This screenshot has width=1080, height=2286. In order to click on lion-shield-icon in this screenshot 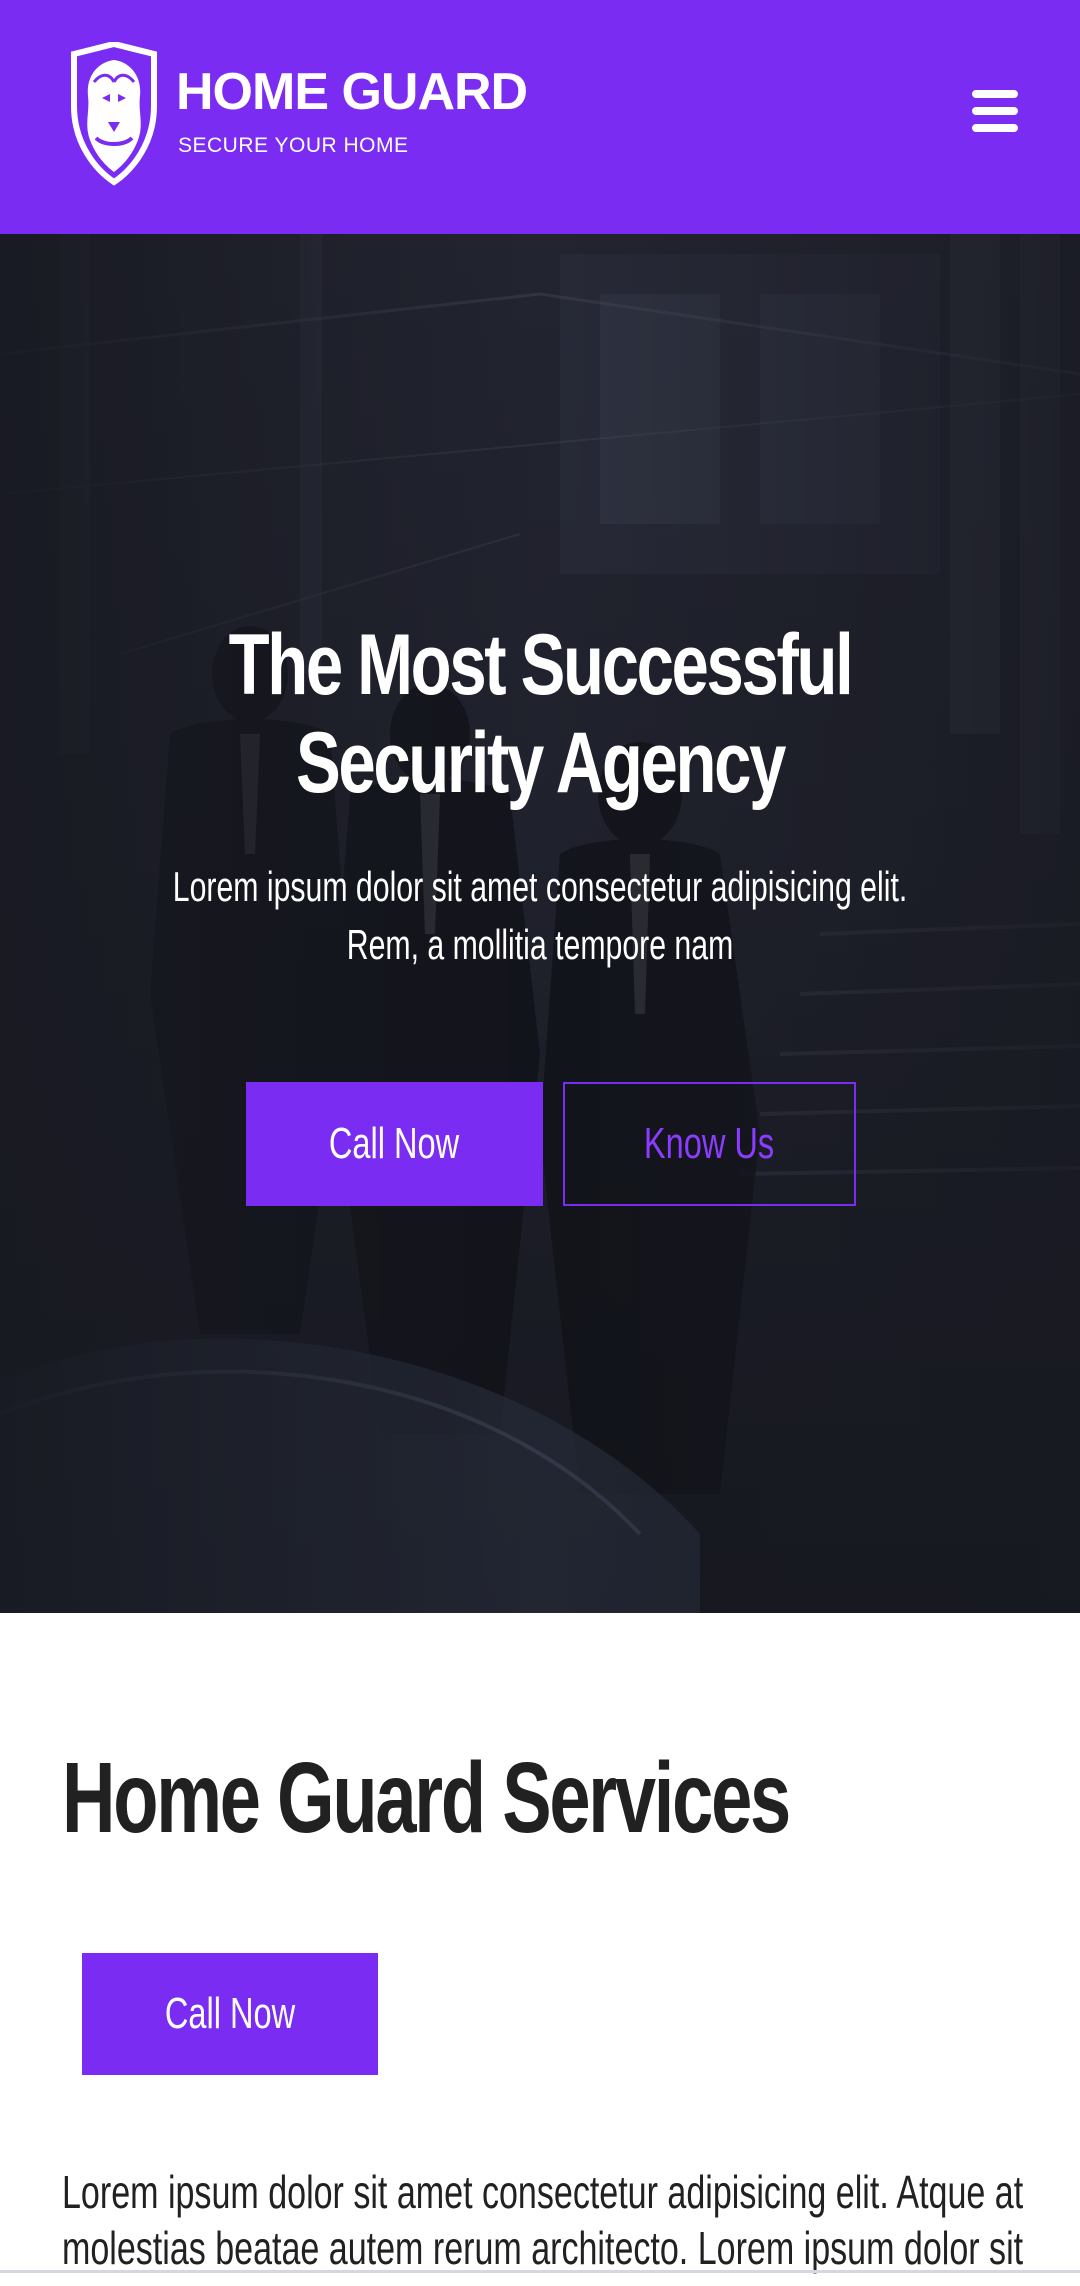, I will do `click(114, 114)`.